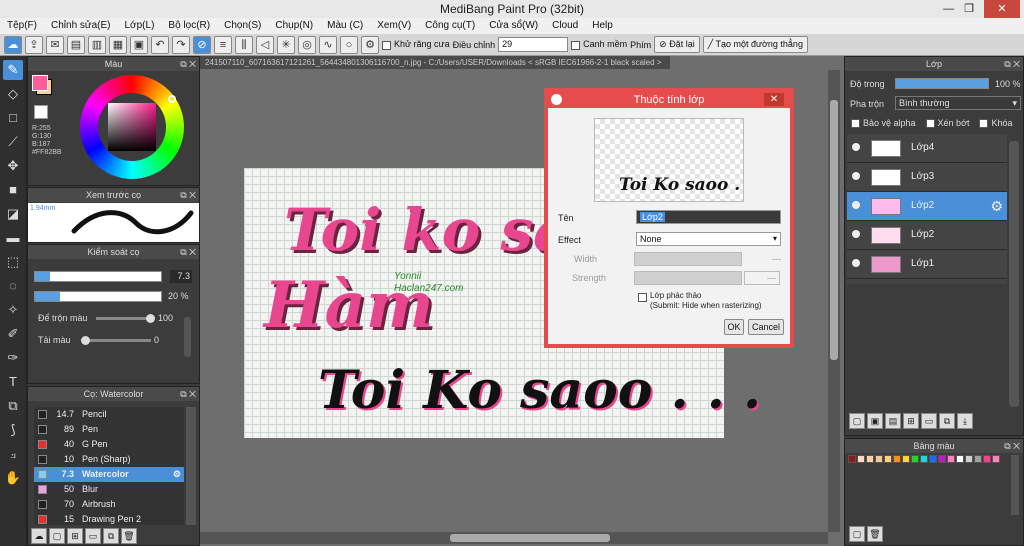 Image resolution: width=1024 pixels, height=546 pixels. Describe the element at coordinates (286, 44) in the screenshot. I see `snap-radial-icon: ✳` at that location.